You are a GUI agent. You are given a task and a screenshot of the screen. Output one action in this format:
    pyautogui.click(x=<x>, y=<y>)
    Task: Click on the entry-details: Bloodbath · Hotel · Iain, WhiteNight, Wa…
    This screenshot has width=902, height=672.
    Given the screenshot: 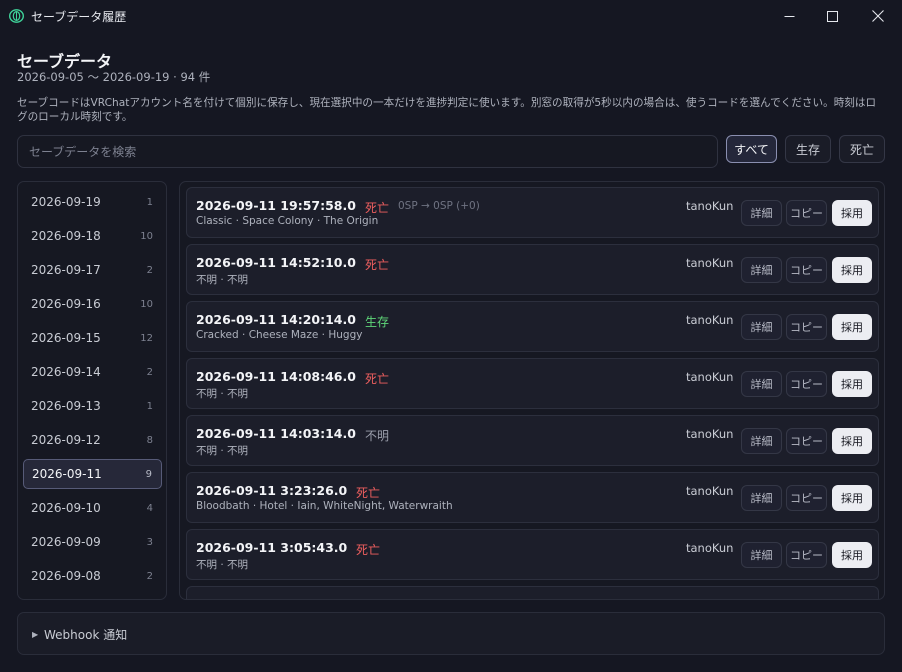 What is the action you would take?
    pyautogui.click(x=324, y=506)
    